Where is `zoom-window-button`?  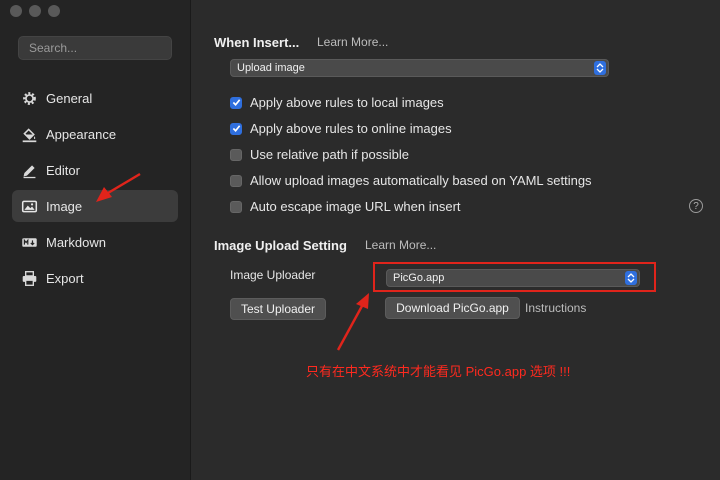 zoom-window-button is located at coordinates (54, 11).